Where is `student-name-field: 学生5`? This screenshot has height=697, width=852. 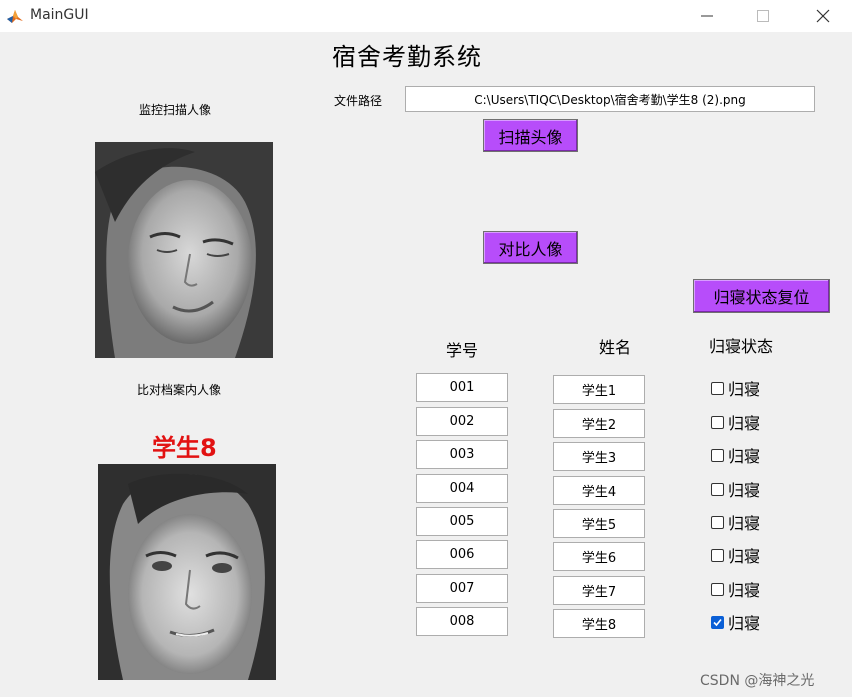 student-name-field: 学生5 is located at coordinates (599, 523).